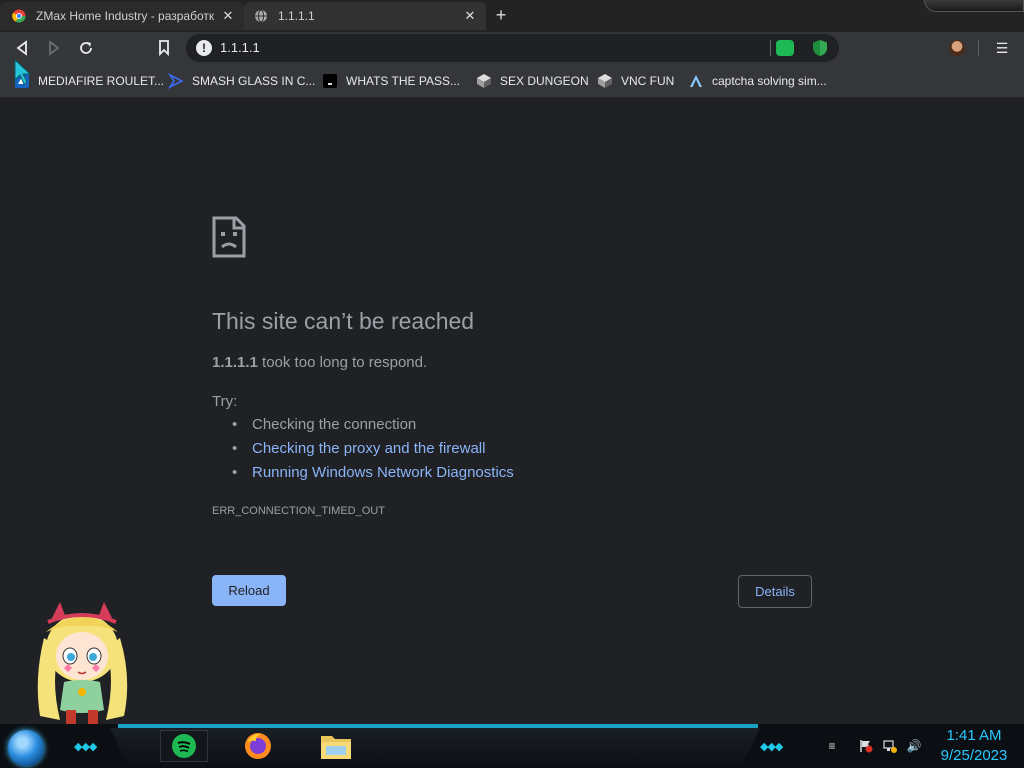  Describe the element at coordinates (648, 81) in the screenshot. I see `bookmark-label: VNC FUN` at that location.